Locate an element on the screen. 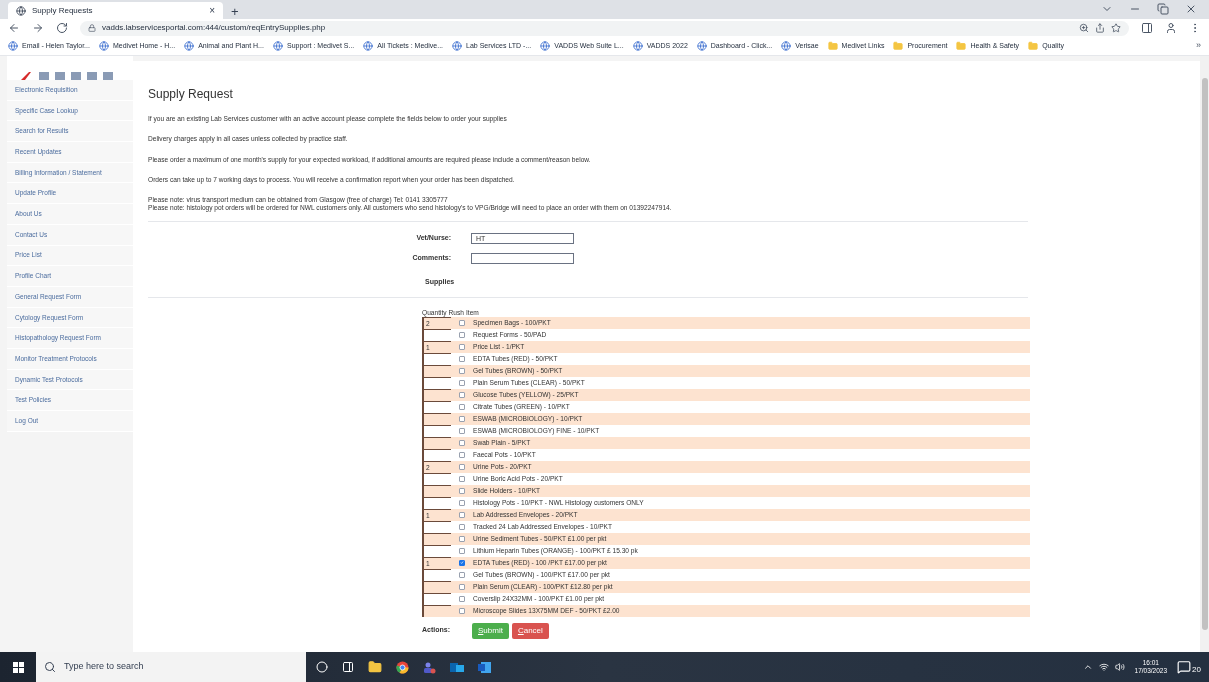 The image size is (1209, 682). document-icon is located at coordinates (484, 667).